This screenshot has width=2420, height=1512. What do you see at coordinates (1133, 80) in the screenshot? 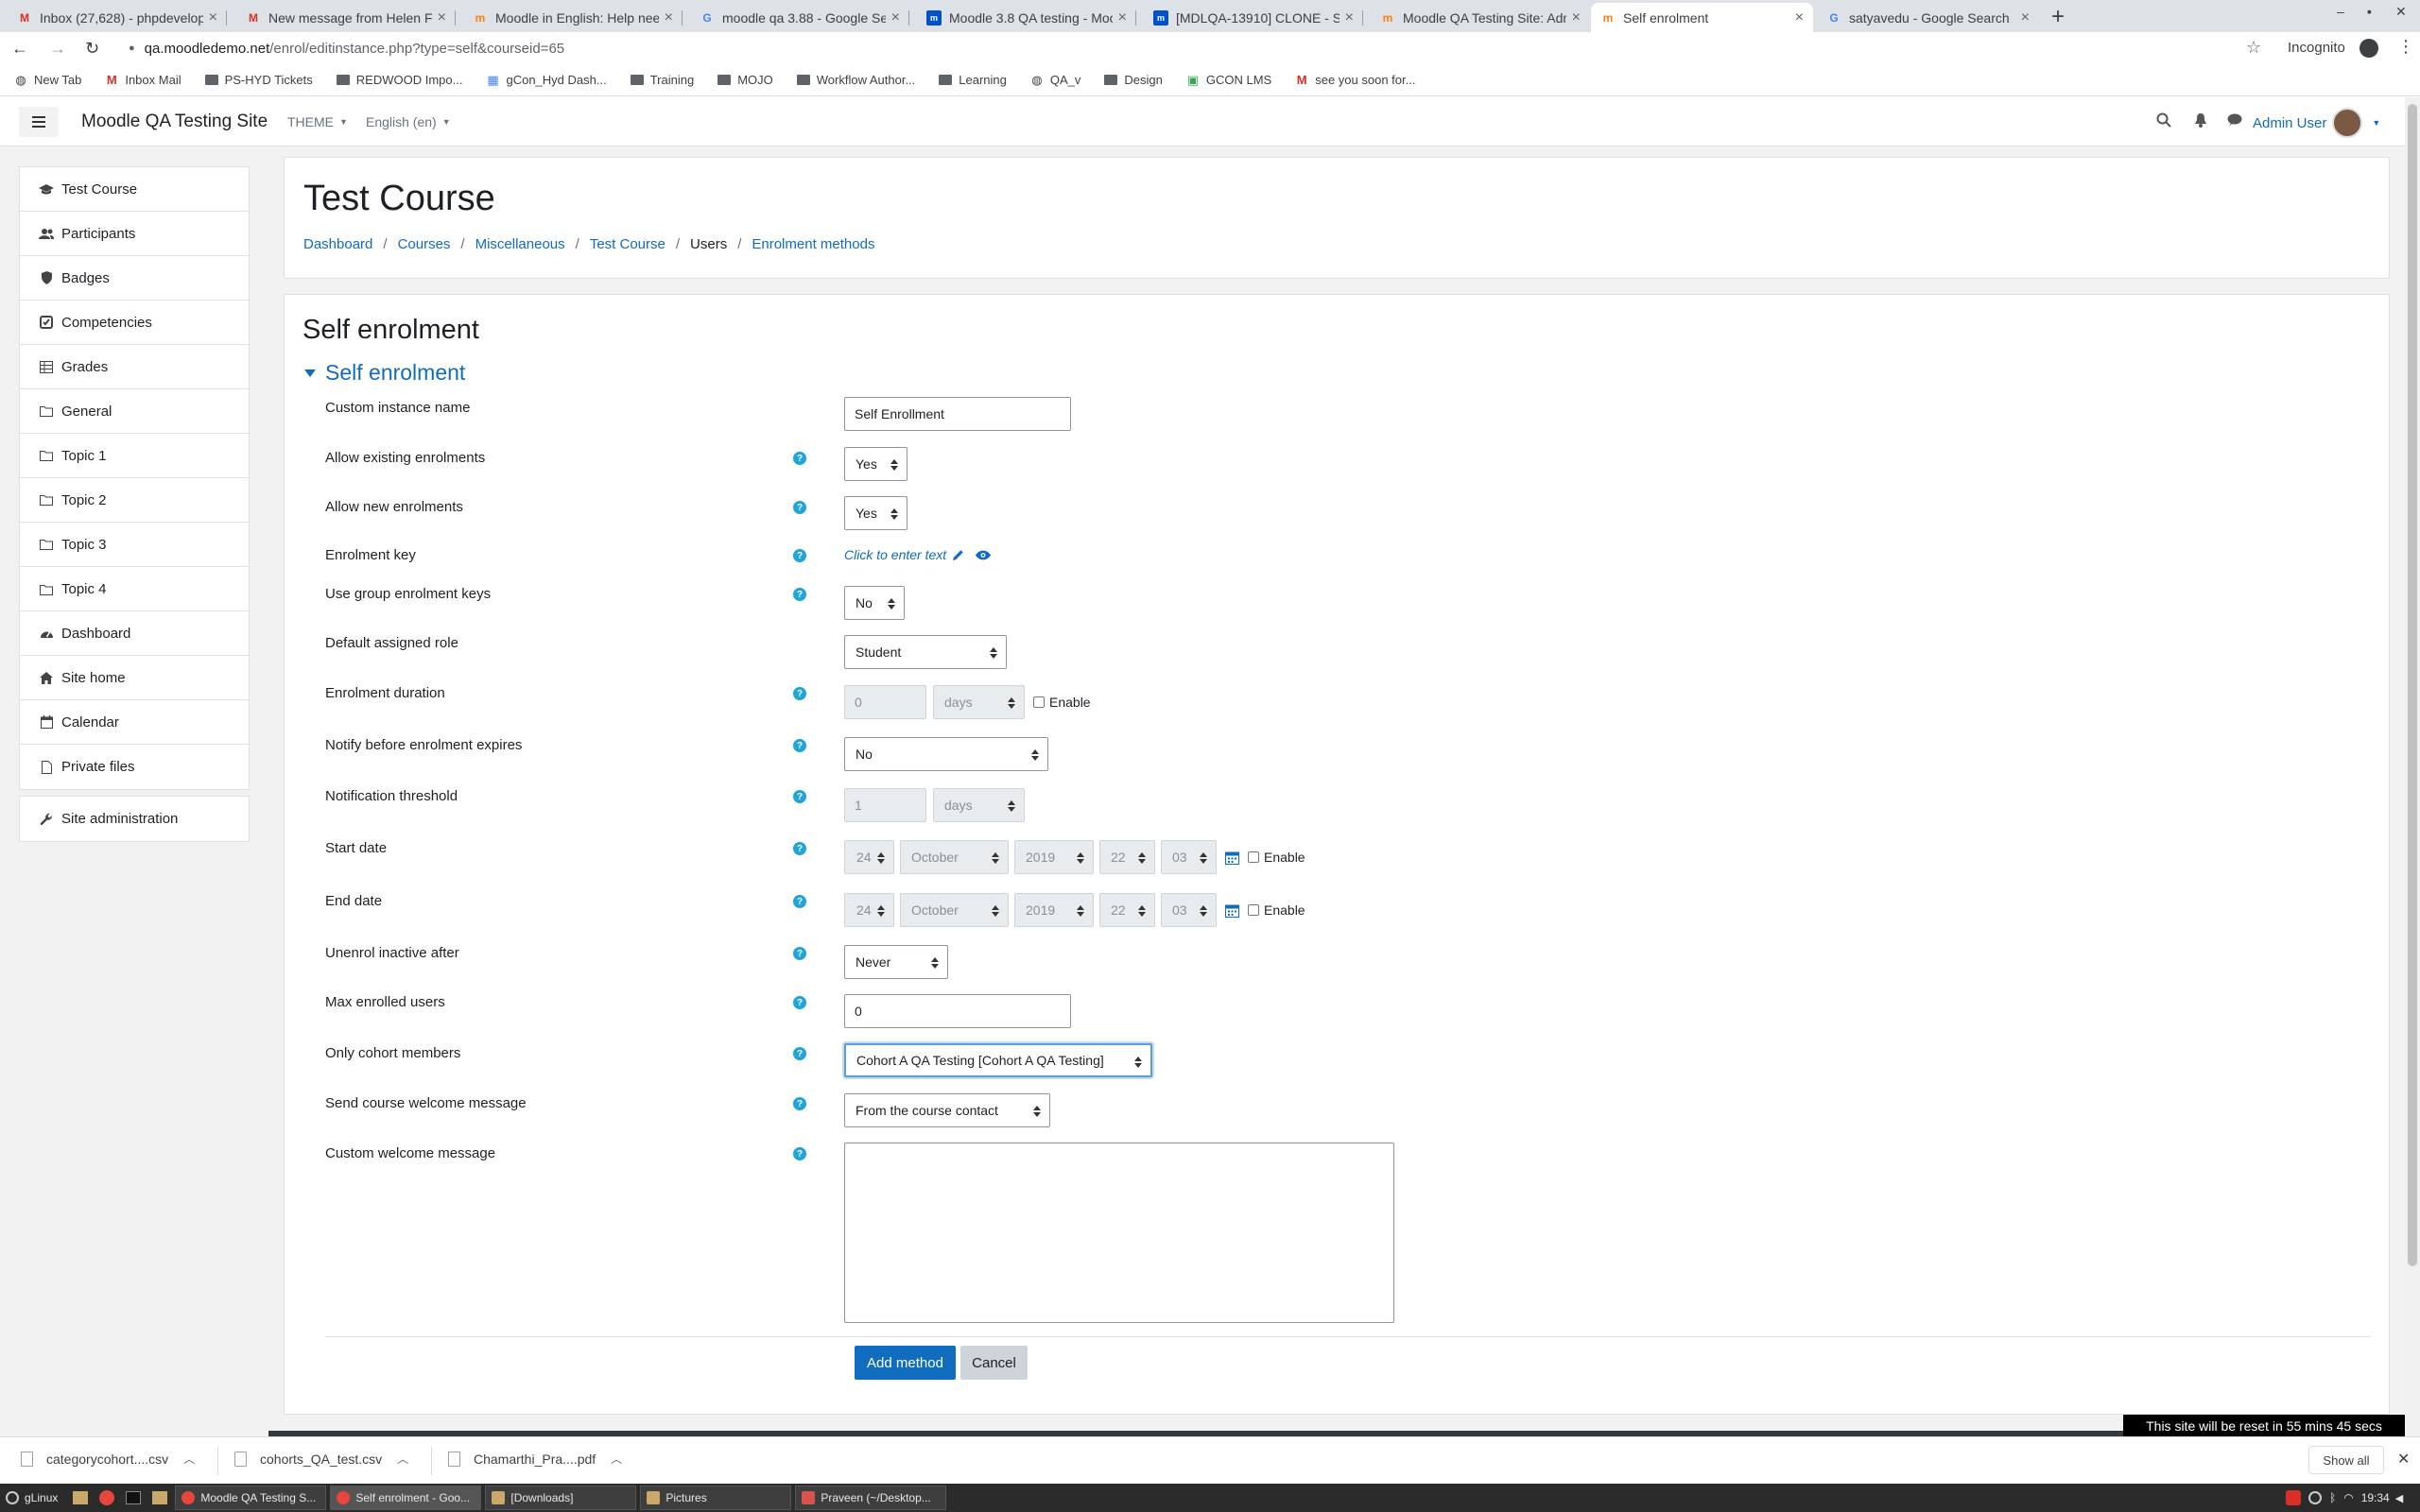
I see `bookmark-folder: Design` at bounding box center [1133, 80].